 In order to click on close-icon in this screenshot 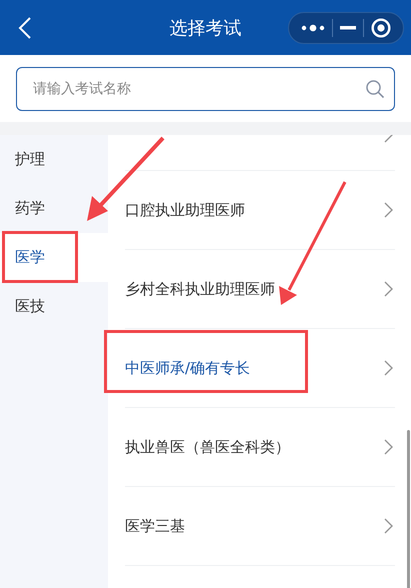, I will do `click(381, 28)`.